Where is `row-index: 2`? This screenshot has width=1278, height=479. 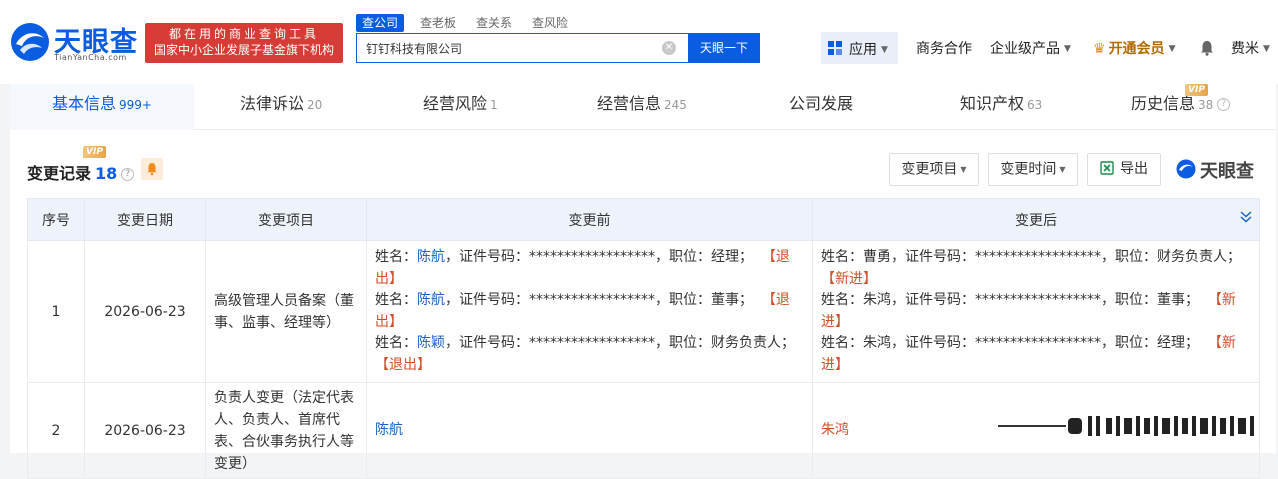 row-index: 2 is located at coordinates (56, 430).